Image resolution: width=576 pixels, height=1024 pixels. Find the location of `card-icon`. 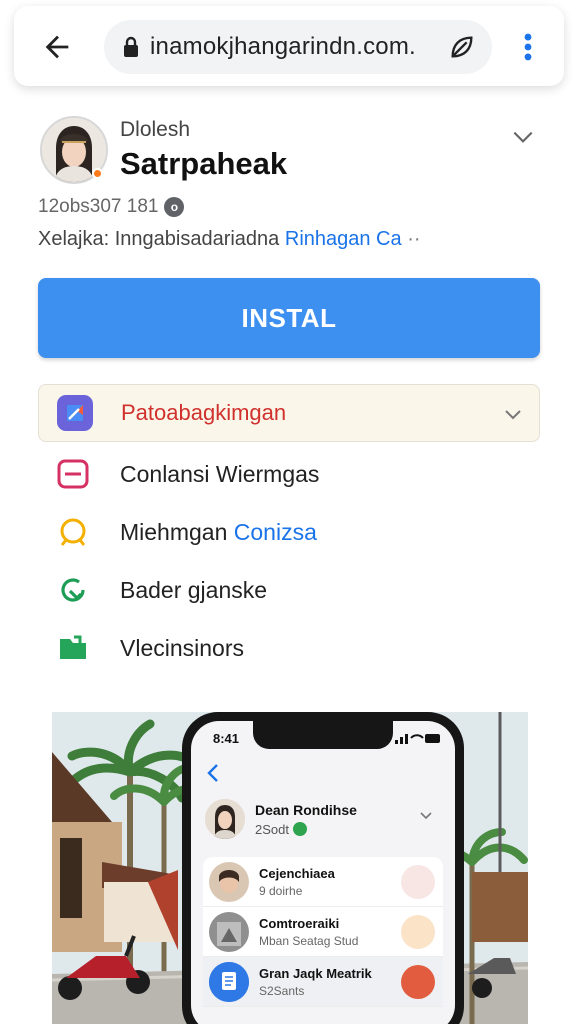

card-icon is located at coordinates (73, 474).